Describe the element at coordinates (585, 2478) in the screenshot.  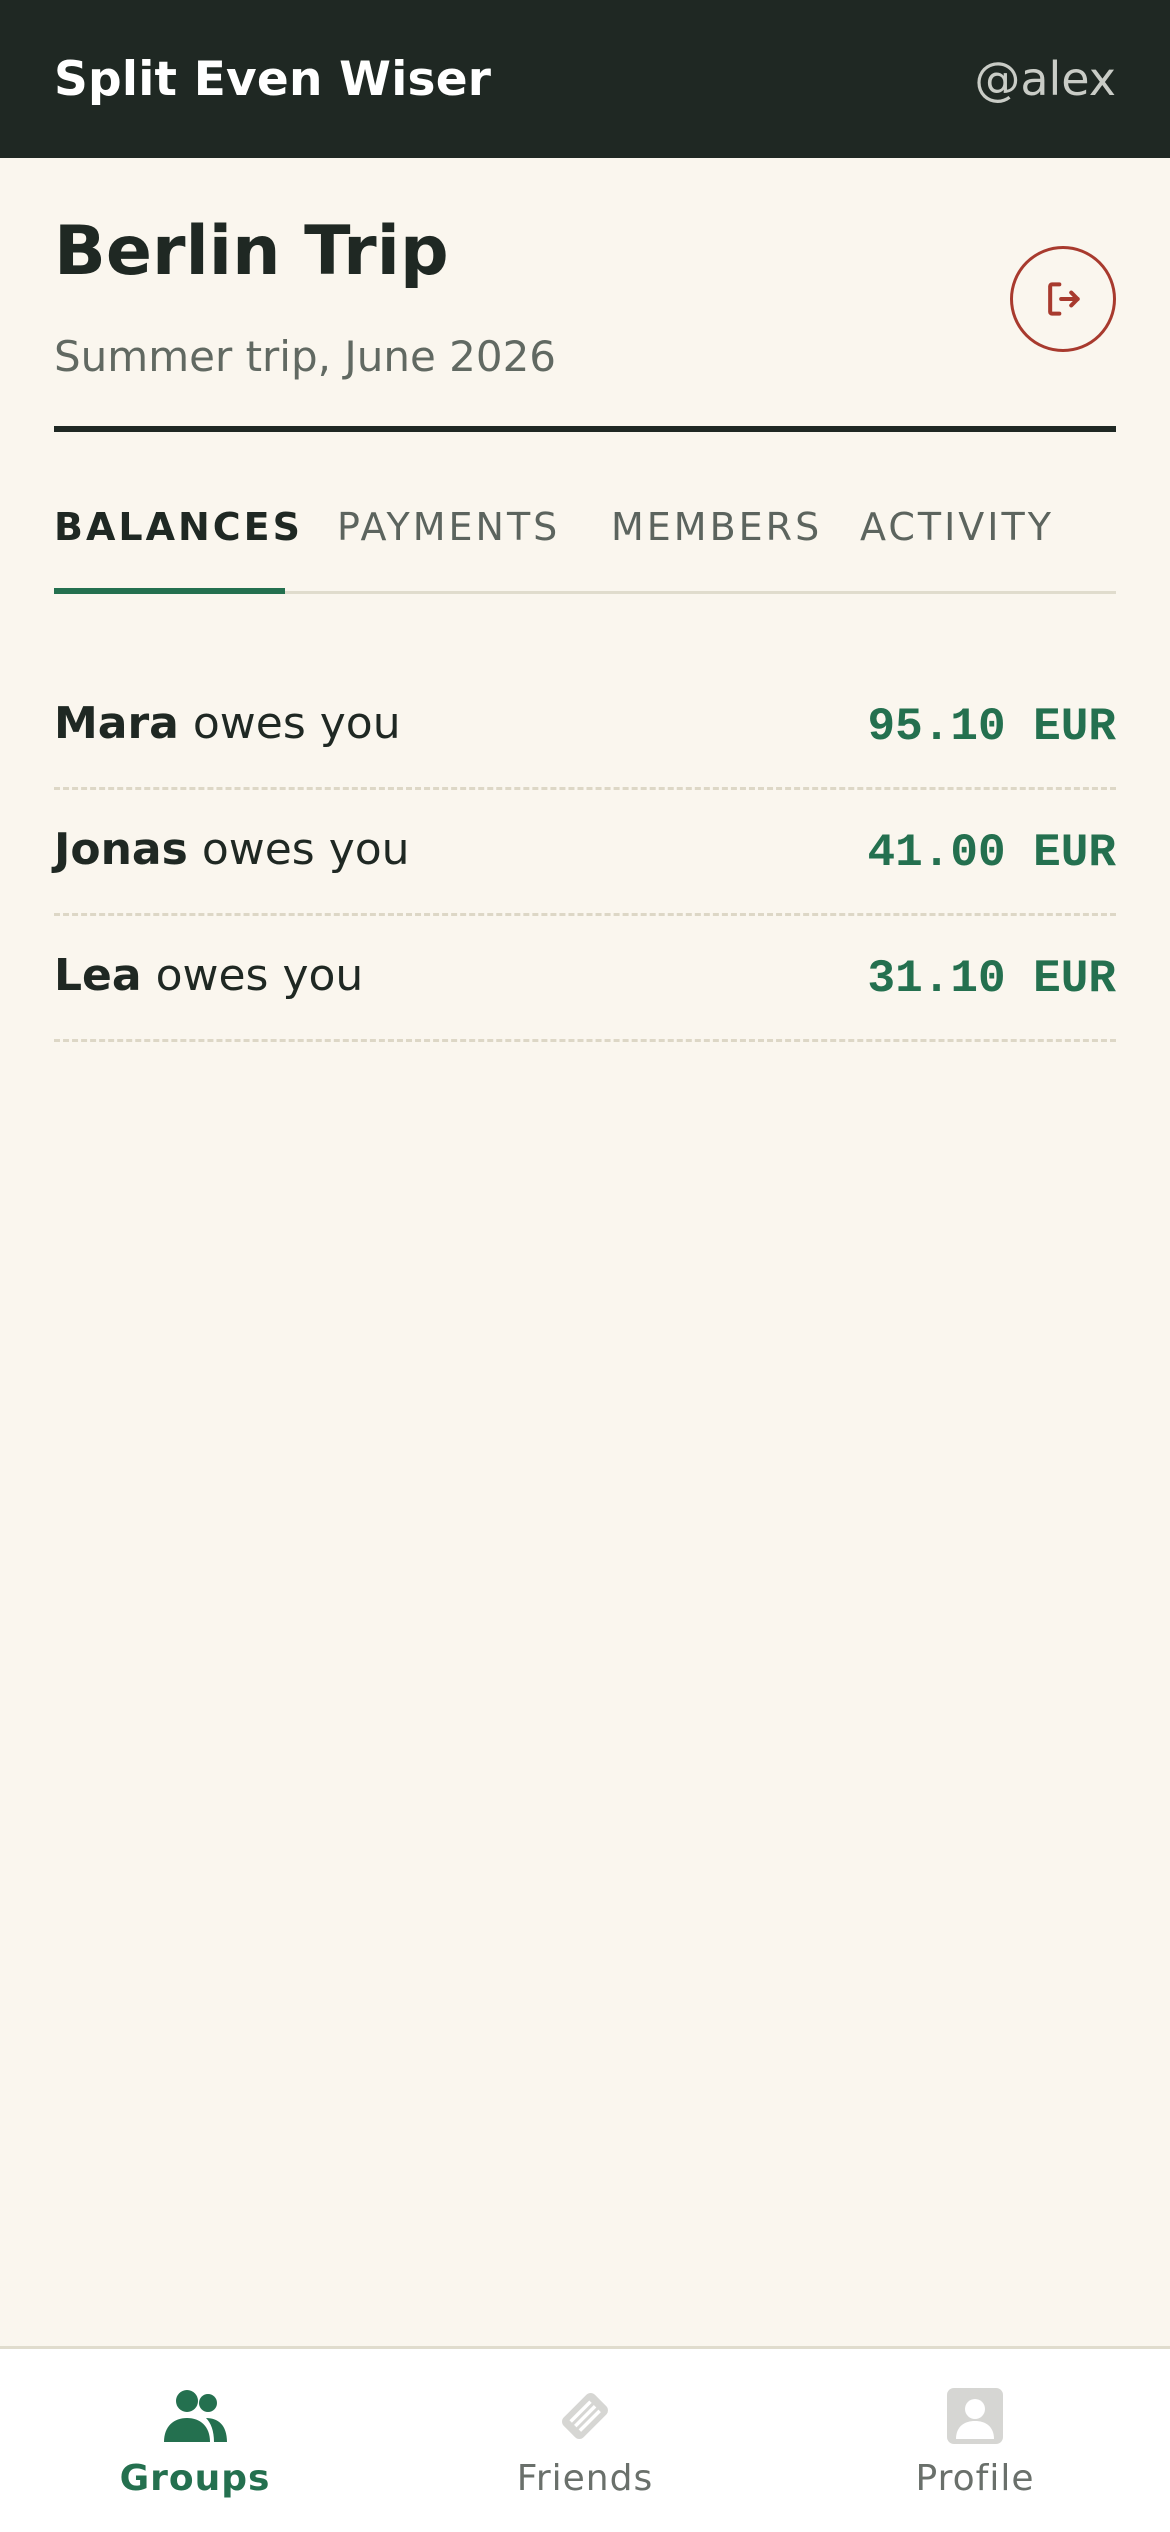
I see `nav-friends-label: Friends` at that location.